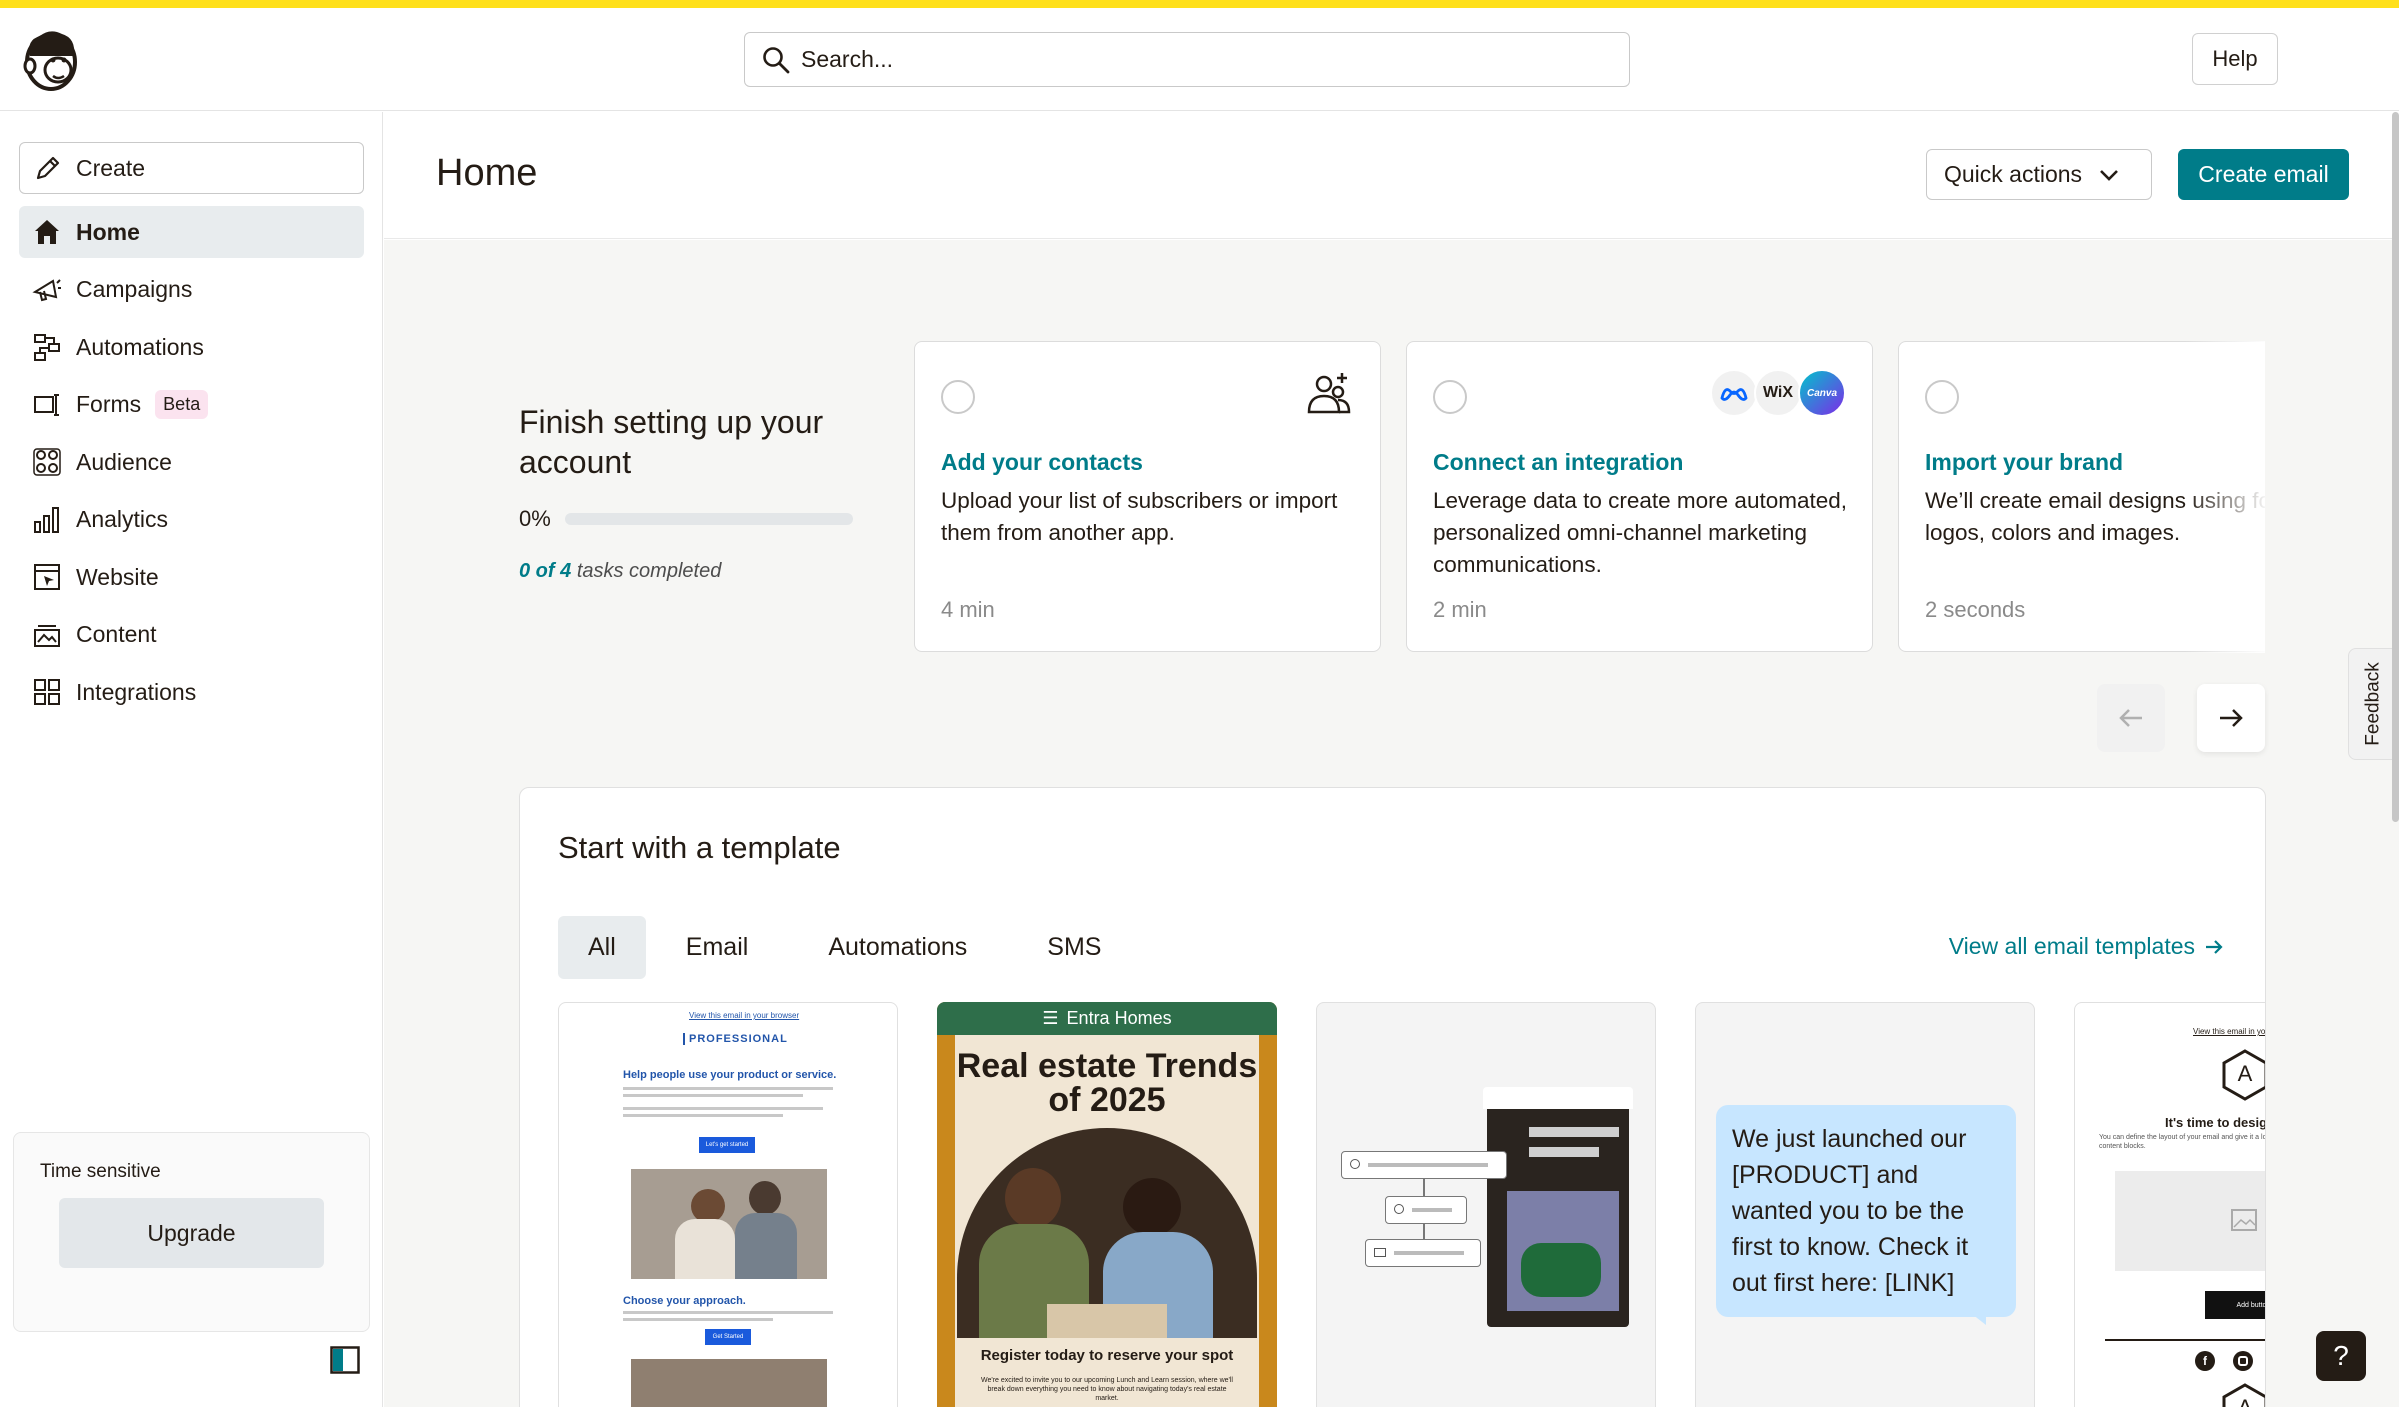  Describe the element at coordinates (735, 1039) in the screenshot. I see `template-brand: PROFESSIONAL` at that location.